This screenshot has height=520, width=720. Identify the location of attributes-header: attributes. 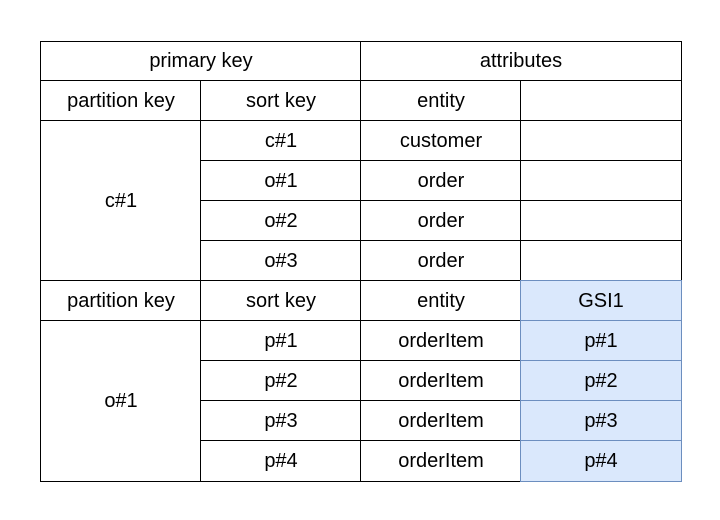
(521, 61).